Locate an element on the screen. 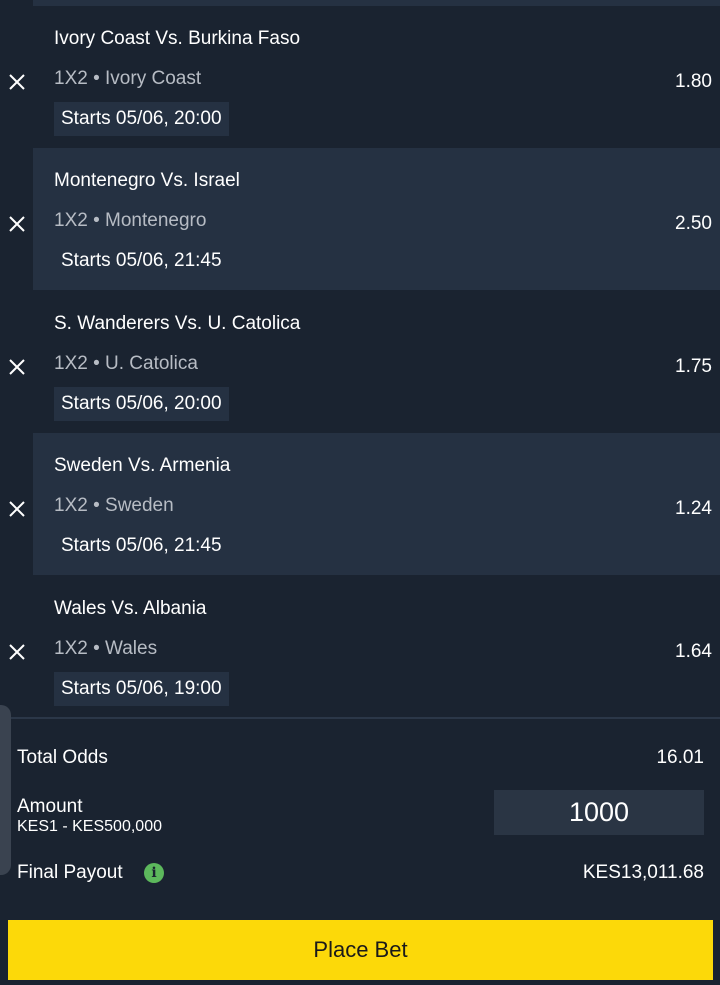 This screenshot has height=985, width=720. market-selection: 1X2 • Ivory Coast is located at coordinates (128, 78).